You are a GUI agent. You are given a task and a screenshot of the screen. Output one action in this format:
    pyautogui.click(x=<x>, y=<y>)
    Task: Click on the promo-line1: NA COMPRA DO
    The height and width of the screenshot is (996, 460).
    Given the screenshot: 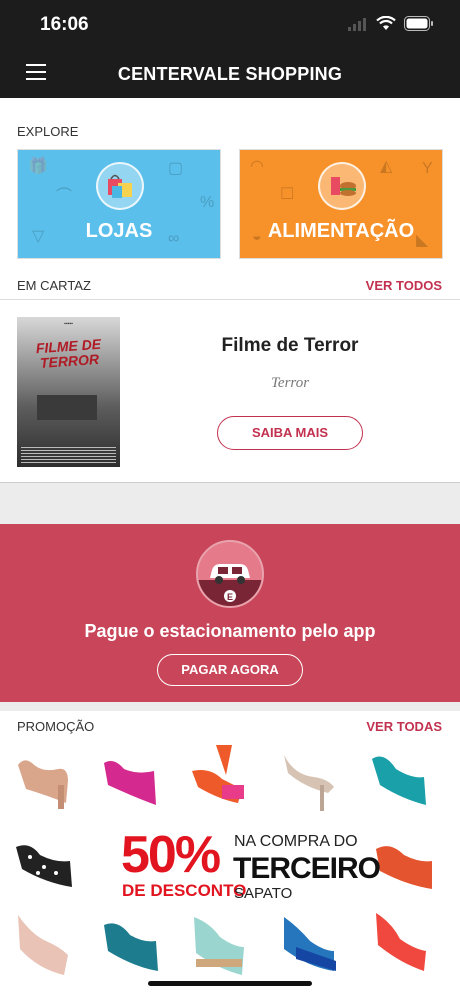 What is the action you would take?
    pyautogui.click(x=296, y=841)
    